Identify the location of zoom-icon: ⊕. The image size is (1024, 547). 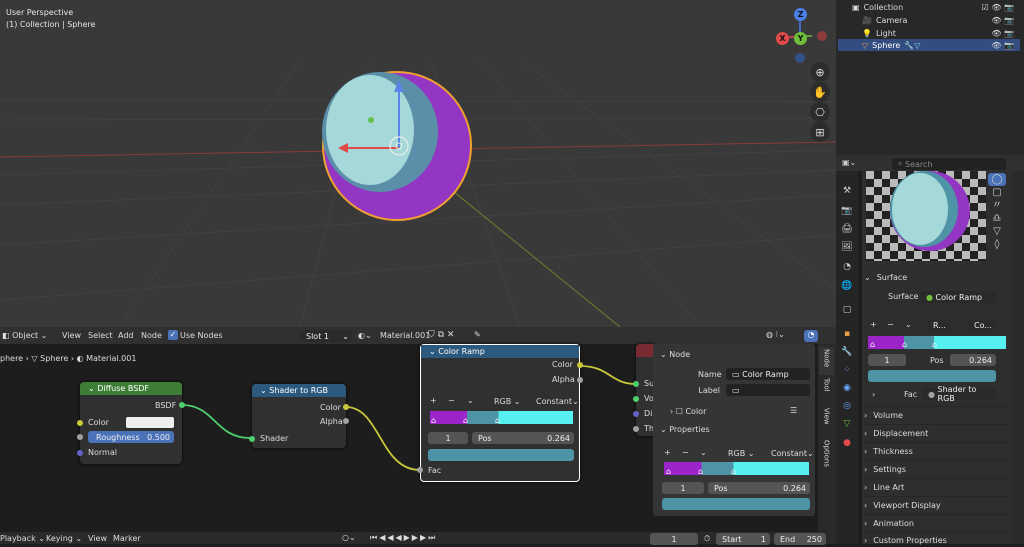
(820, 72).